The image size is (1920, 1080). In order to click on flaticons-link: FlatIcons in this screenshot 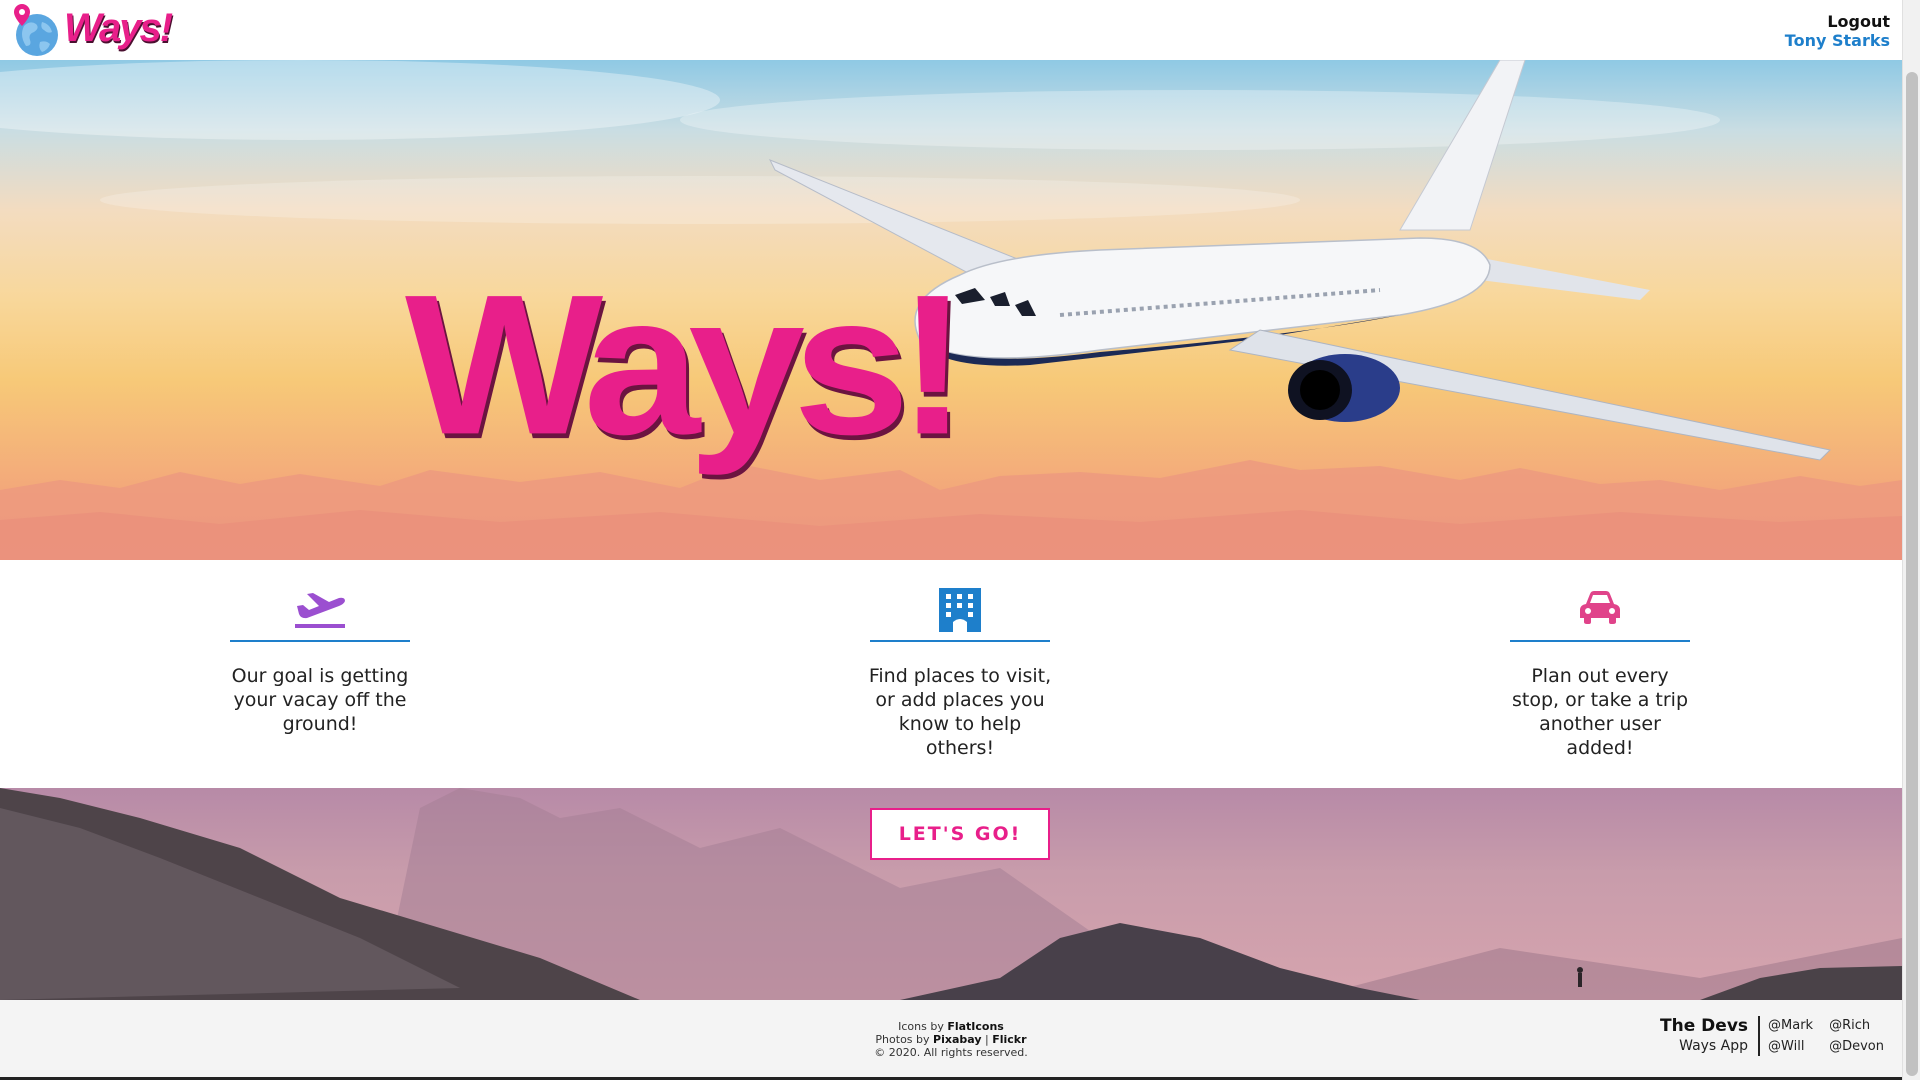, I will do `click(975, 1026)`.